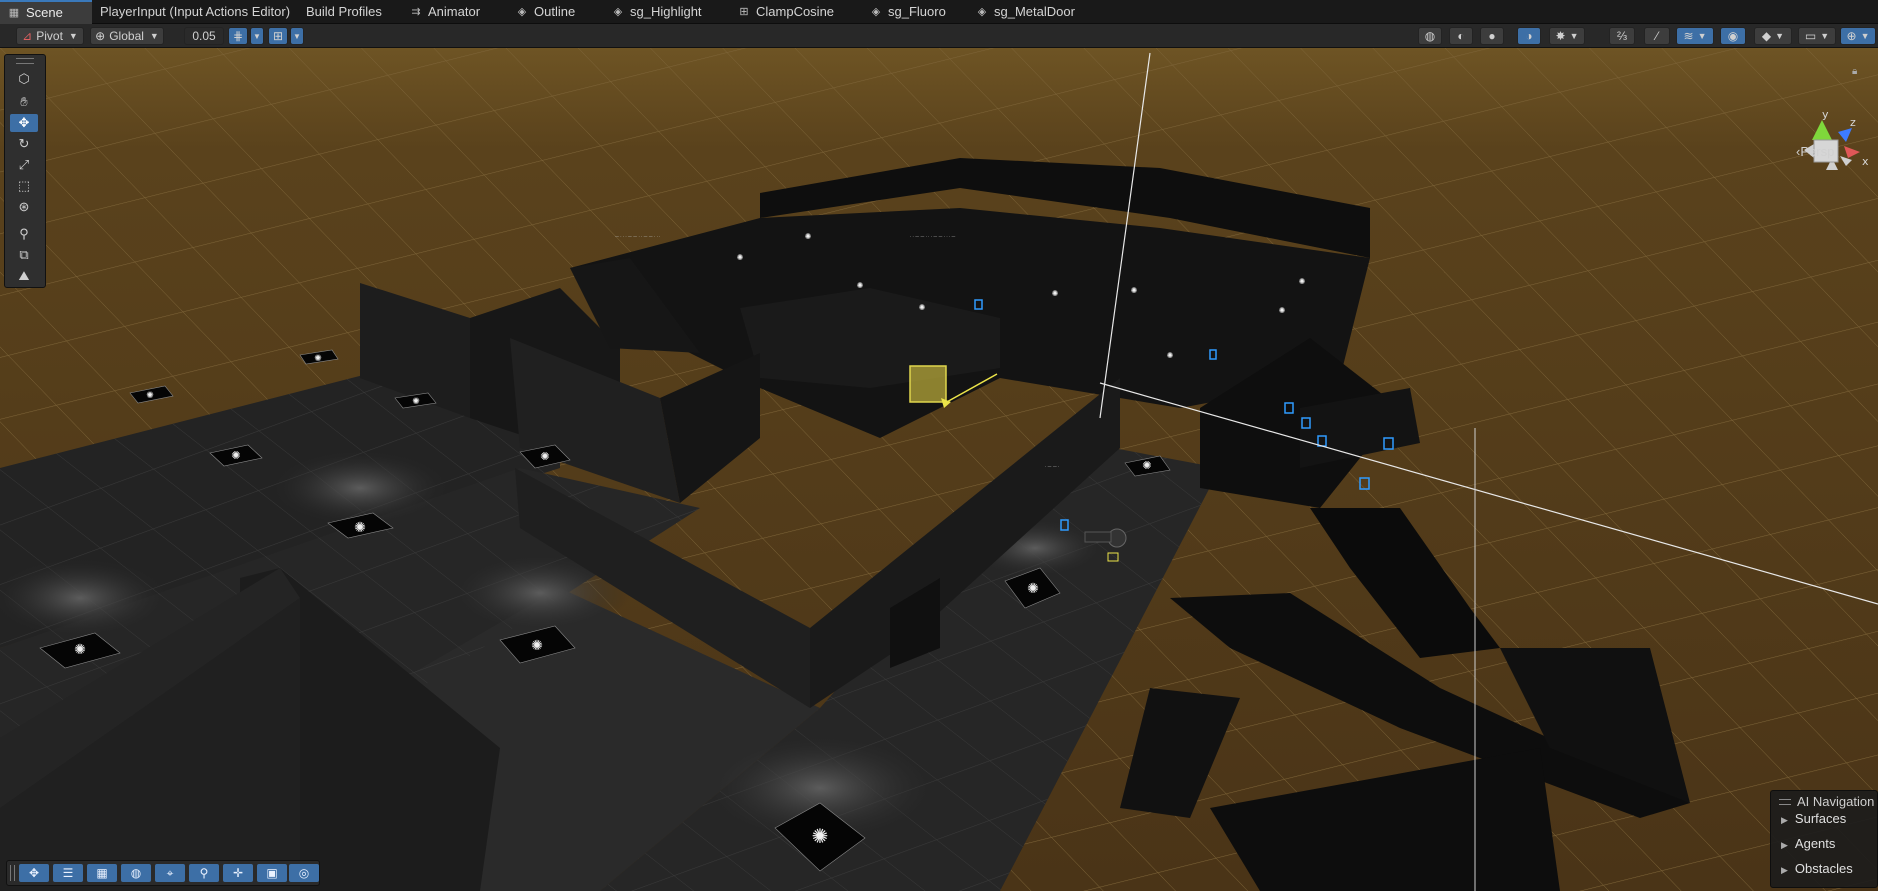 The width and height of the screenshot is (1878, 891). Describe the element at coordinates (238, 36) in the screenshot. I see `grid-snap-button: ⋕` at that location.